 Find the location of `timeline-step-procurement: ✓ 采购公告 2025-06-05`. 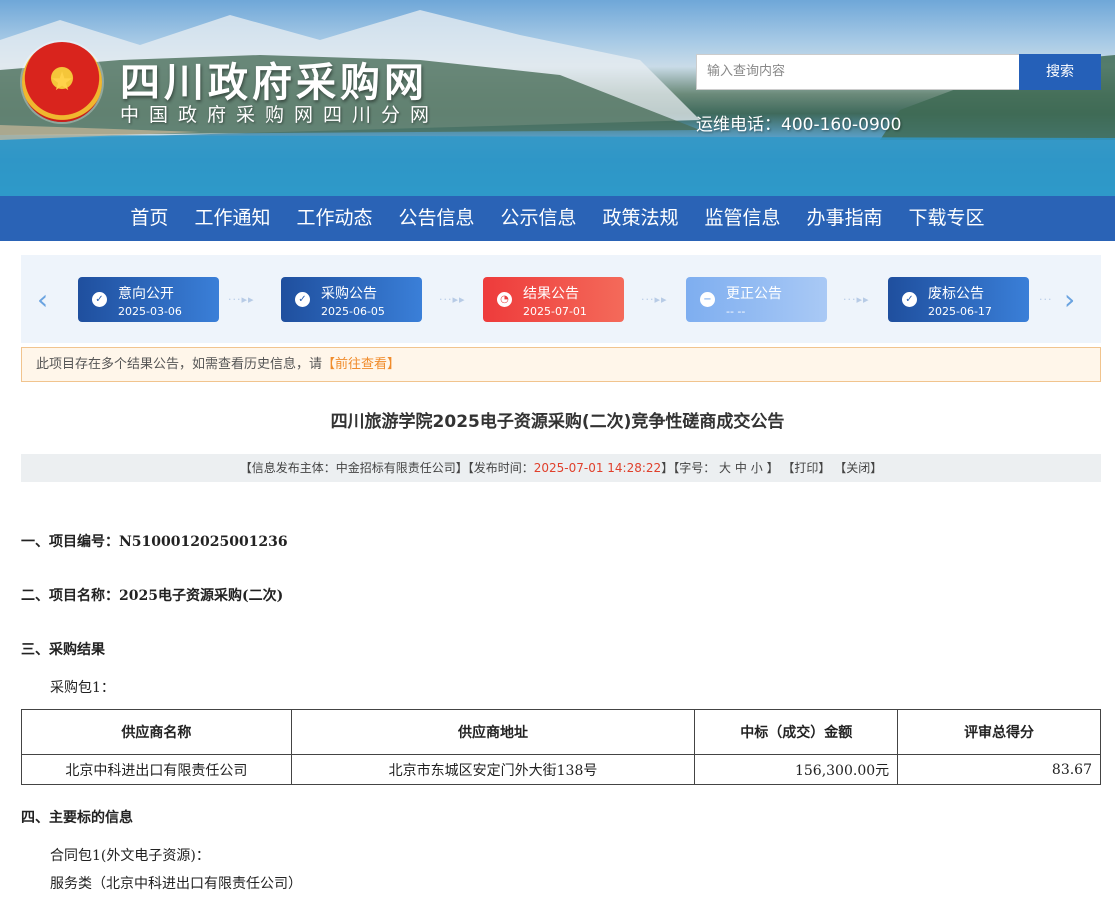

timeline-step-procurement: ✓ 采购公告 2025-06-05 is located at coordinates (351, 299).